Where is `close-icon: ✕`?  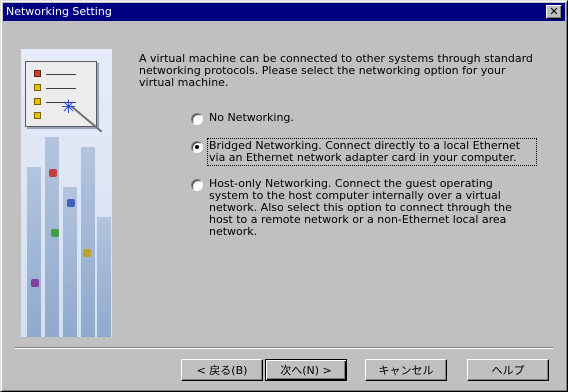
close-icon: ✕ is located at coordinates (554, 11).